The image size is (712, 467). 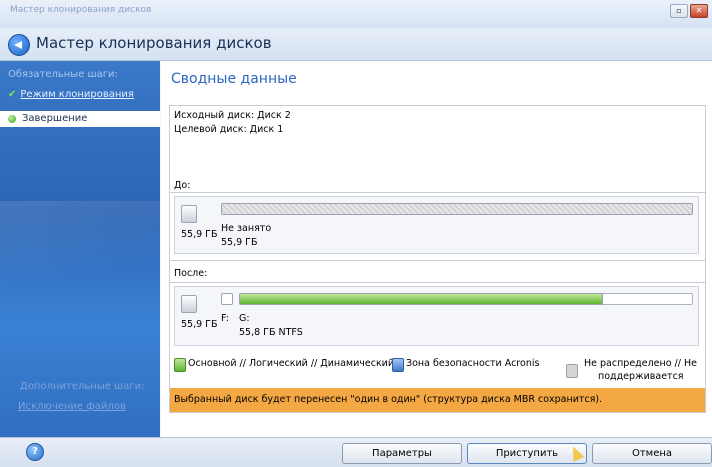 I want to click on acronis-zone-label: Зона безопасности Acronis, so click(x=473, y=363).